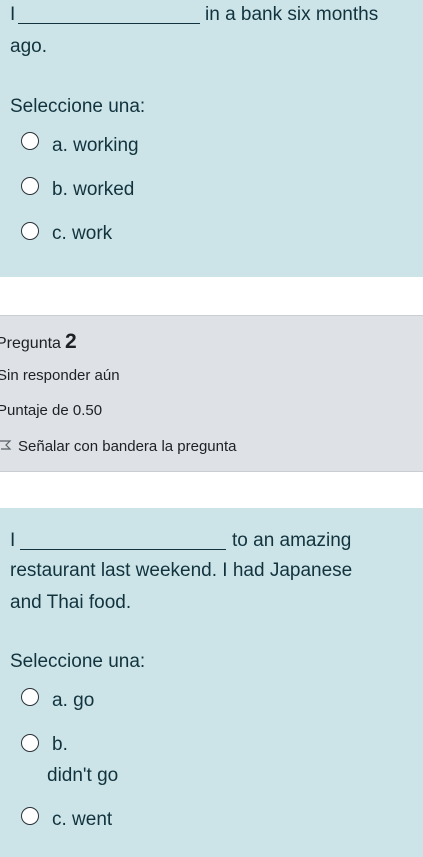  Describe the element at coordinates (292, 540) in the screenshot. I see `question-2-text-line1: to an amazing` at that location.